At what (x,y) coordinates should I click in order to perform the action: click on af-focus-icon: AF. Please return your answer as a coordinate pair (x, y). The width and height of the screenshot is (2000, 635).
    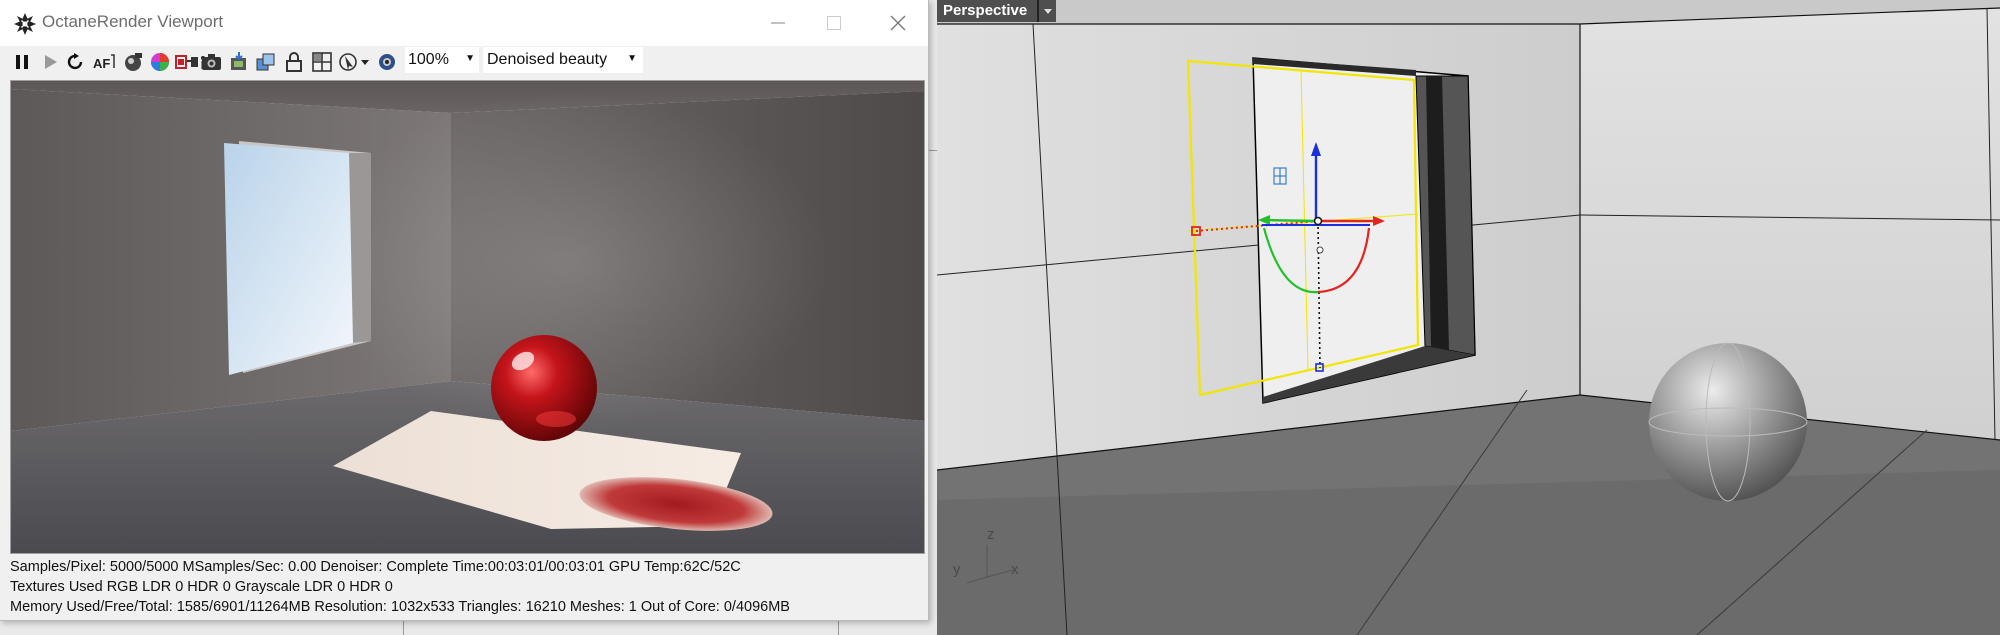
    Looking at the image, I should click on (104, 62).